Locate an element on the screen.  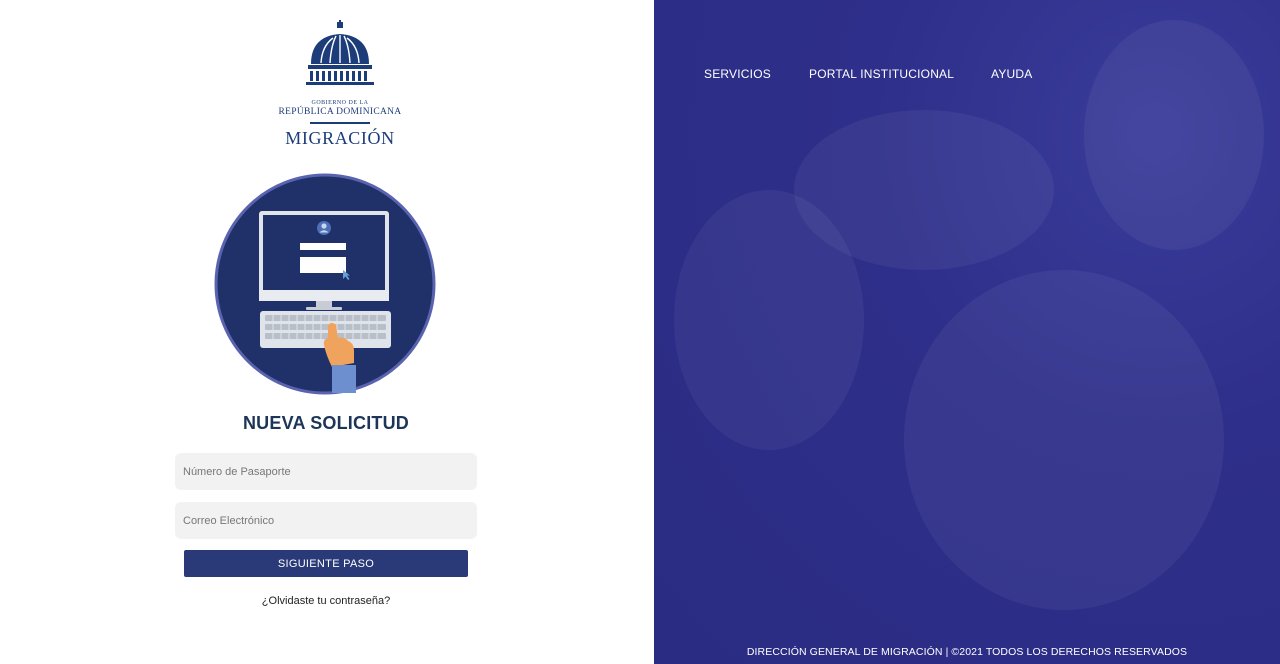
user-avatar-icon is located at coordinates (324, 228).